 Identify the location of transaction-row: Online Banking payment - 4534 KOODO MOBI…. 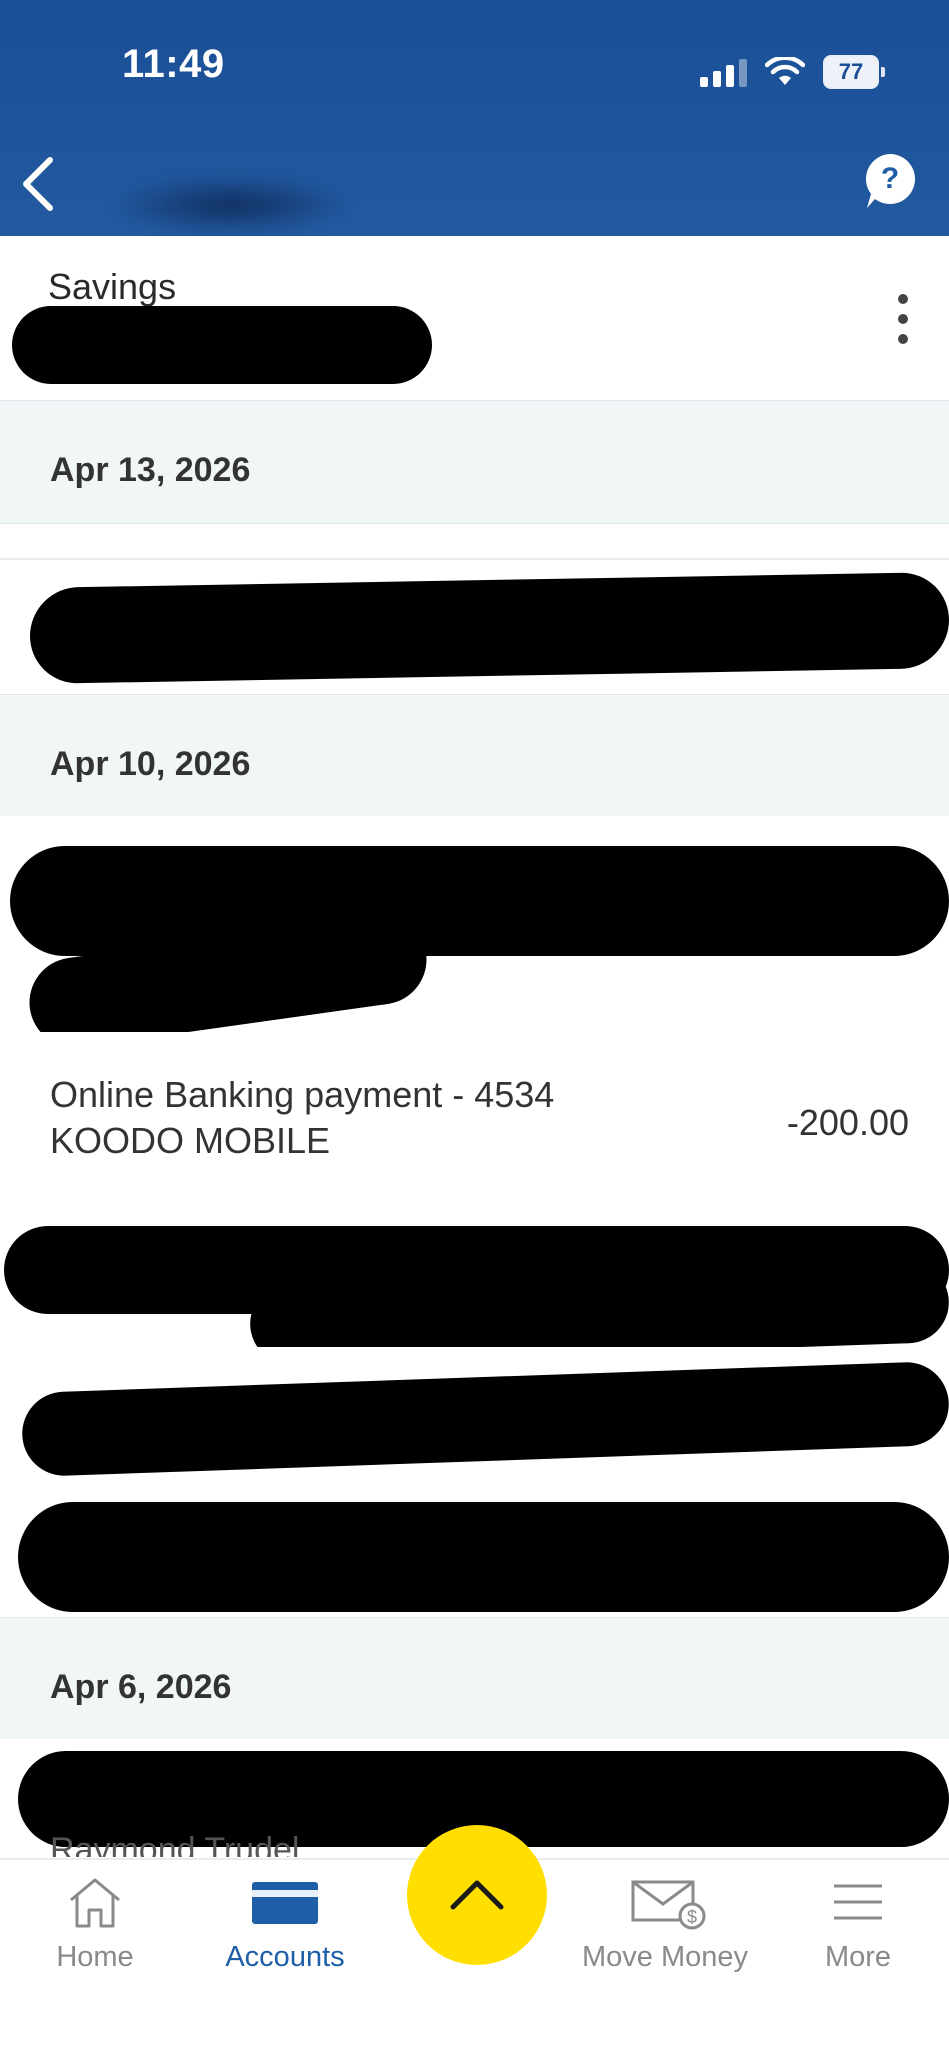
(474, 1123).